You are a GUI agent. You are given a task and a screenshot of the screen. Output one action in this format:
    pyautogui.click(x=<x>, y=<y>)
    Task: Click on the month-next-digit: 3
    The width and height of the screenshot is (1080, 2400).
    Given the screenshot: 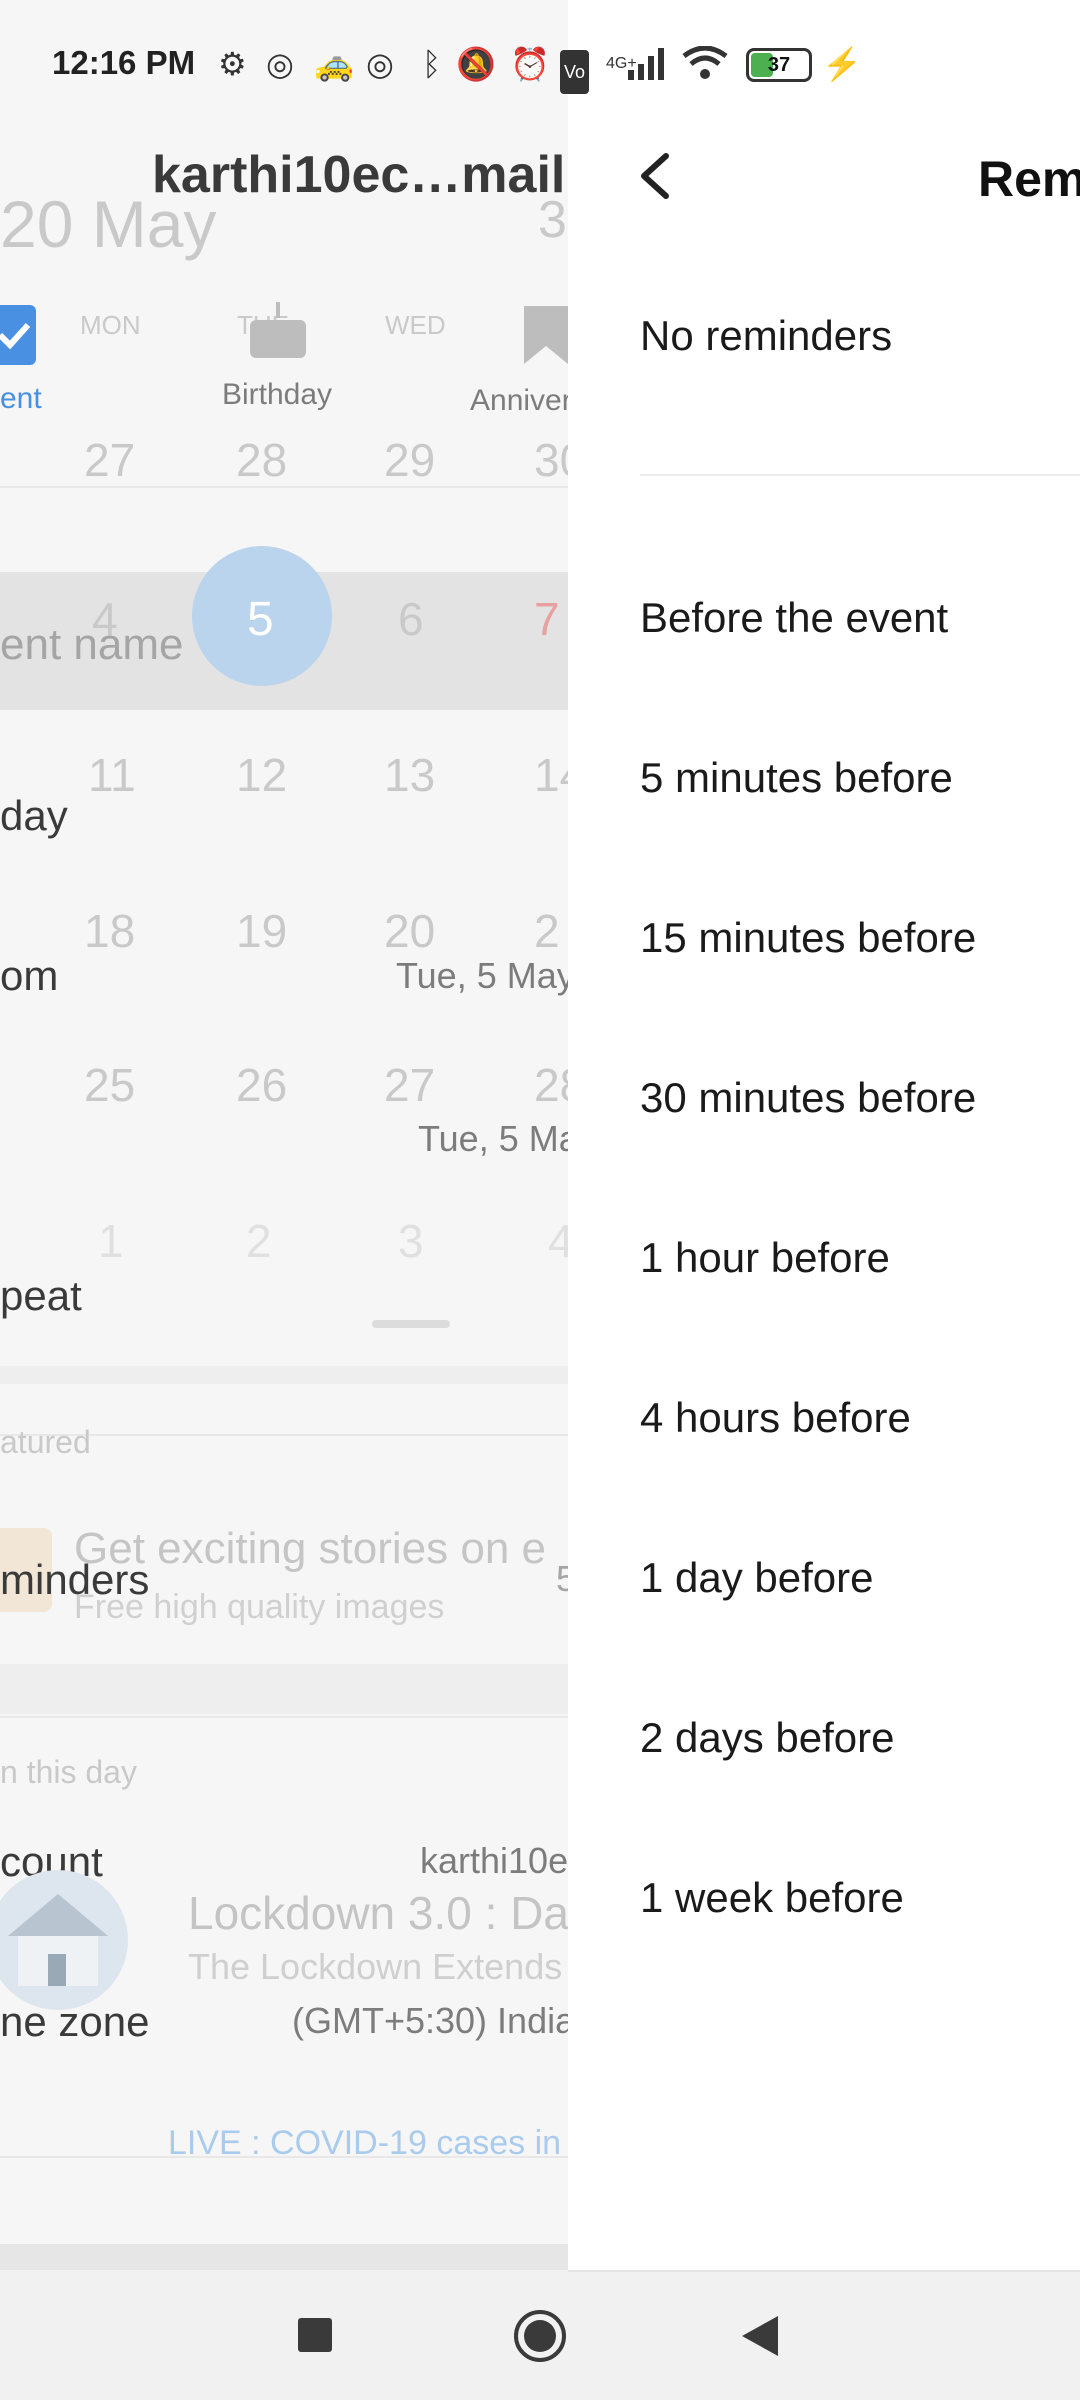 What is the action you would take?
    pyautogui.click(x=552, y=220)
    